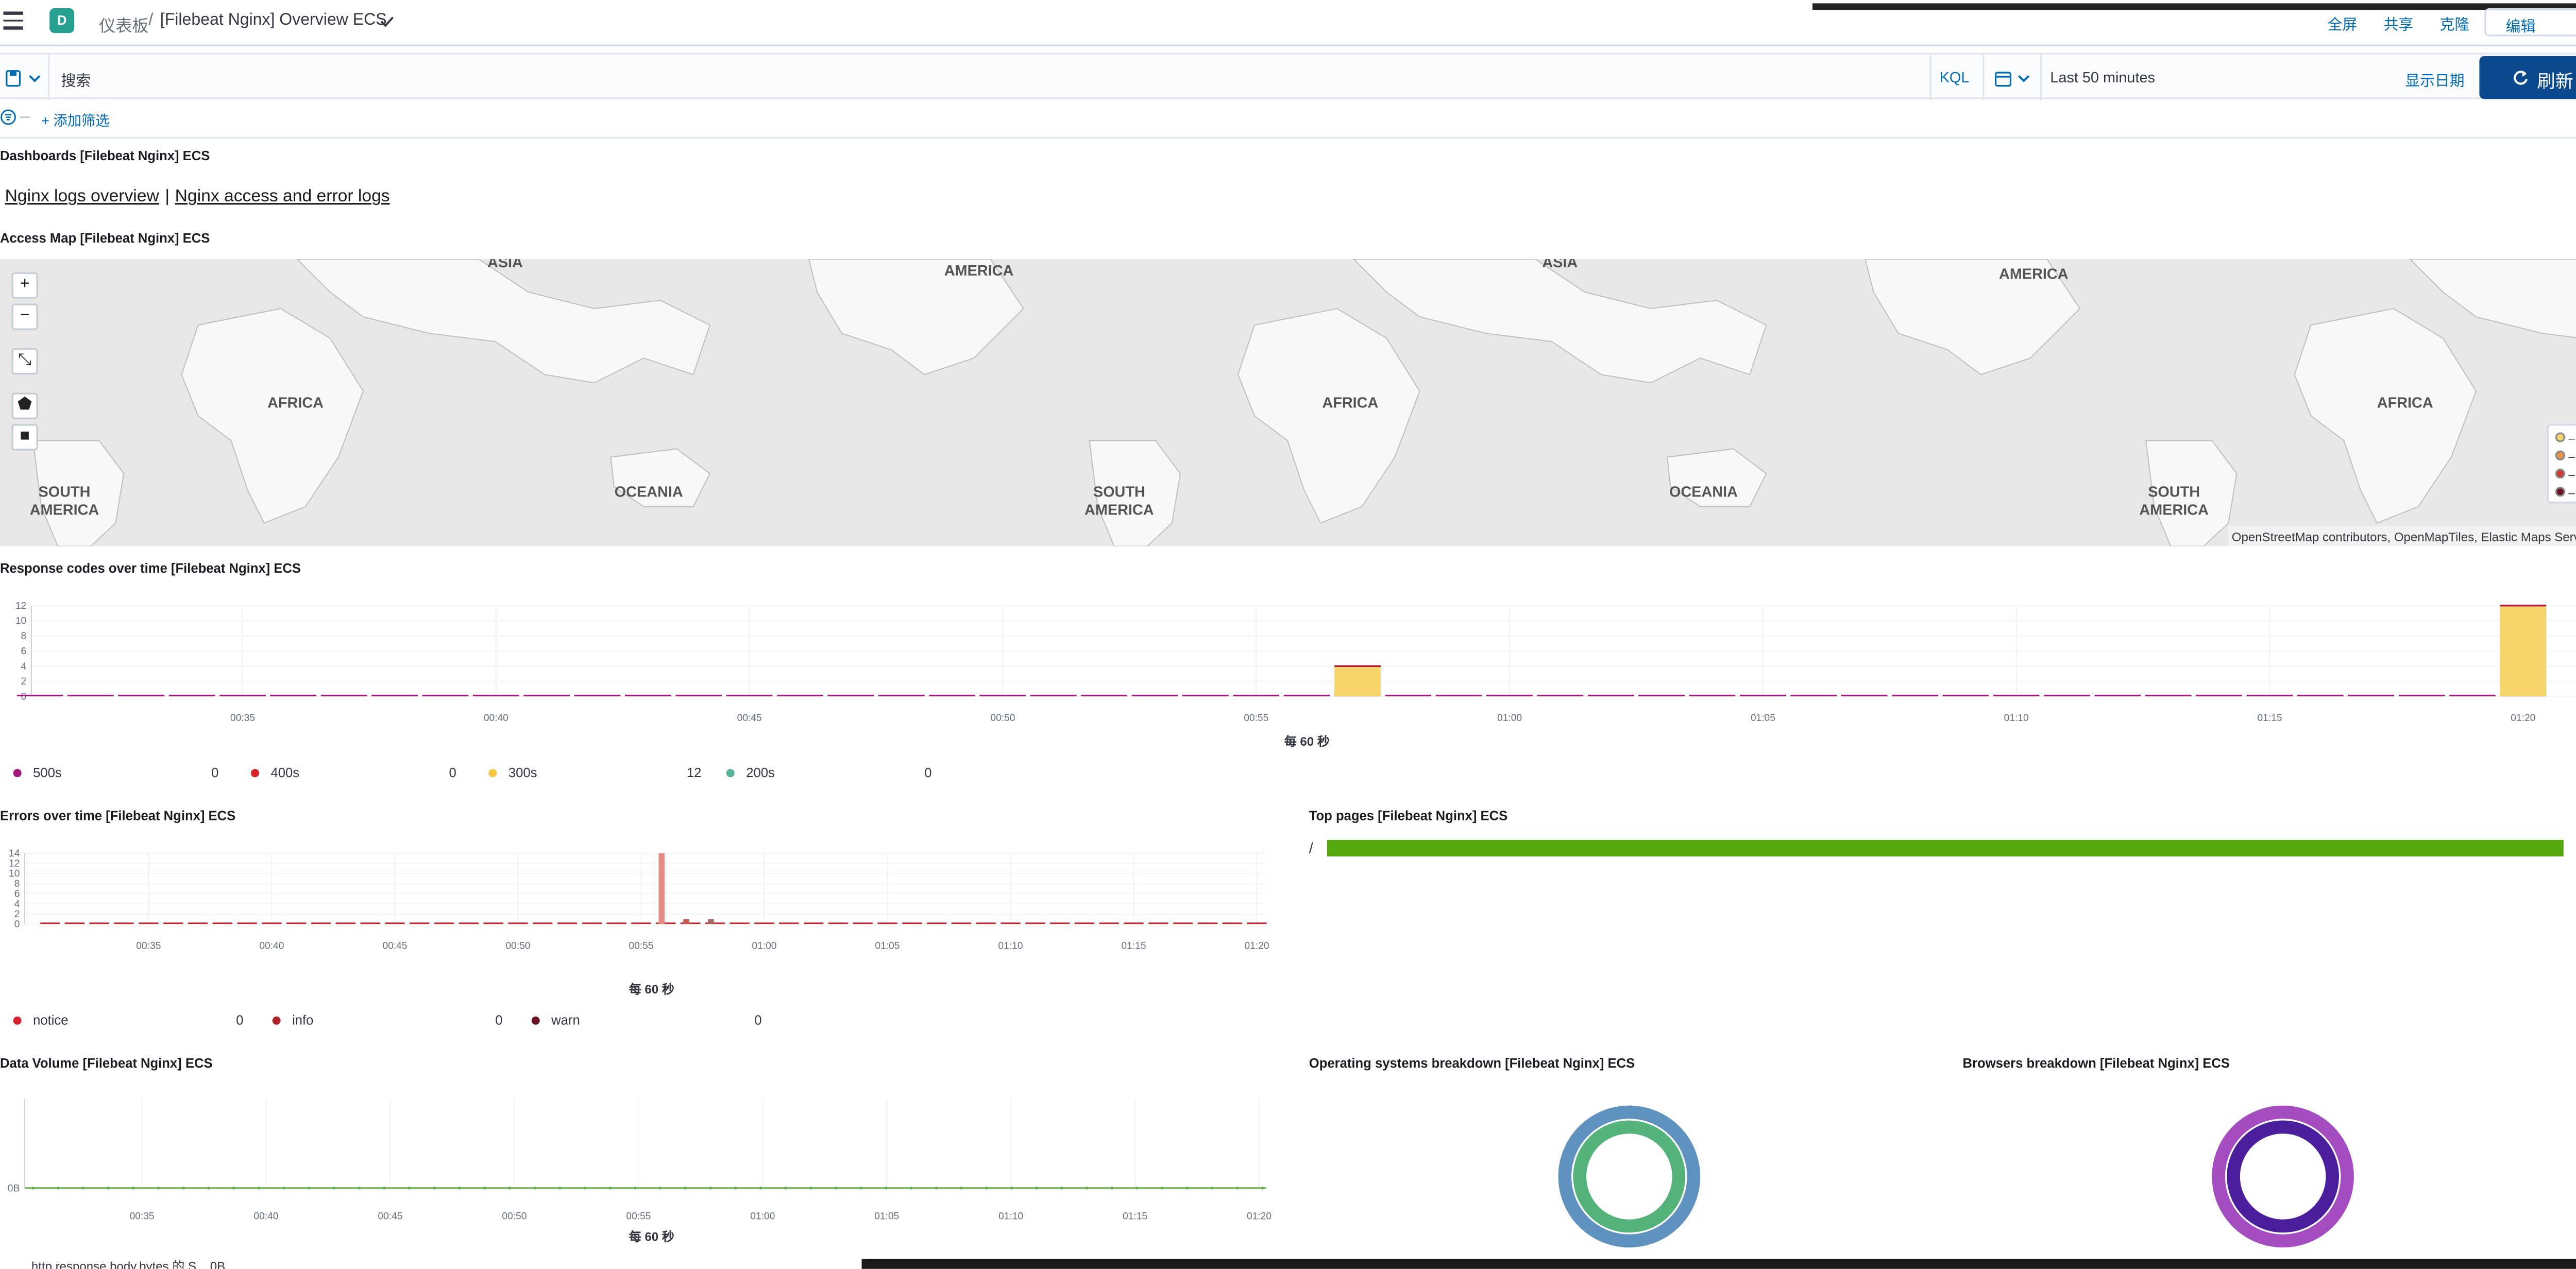 This screenshot has height=1269, width=2576. Describe the element at coordinates (2530, 22) in the screenshot. I see `edit-button: 编辑` at that location.